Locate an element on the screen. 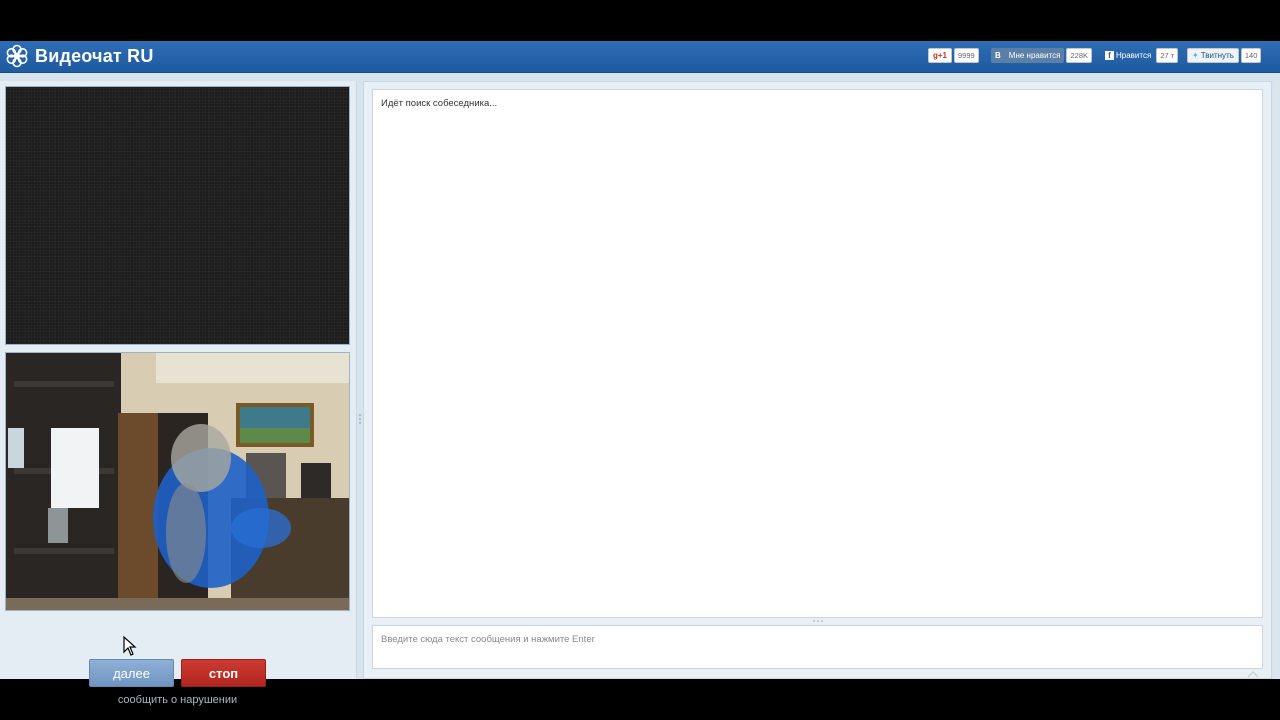  twitter-bird-icon: ✦ is located at coordinates (1195, 55).